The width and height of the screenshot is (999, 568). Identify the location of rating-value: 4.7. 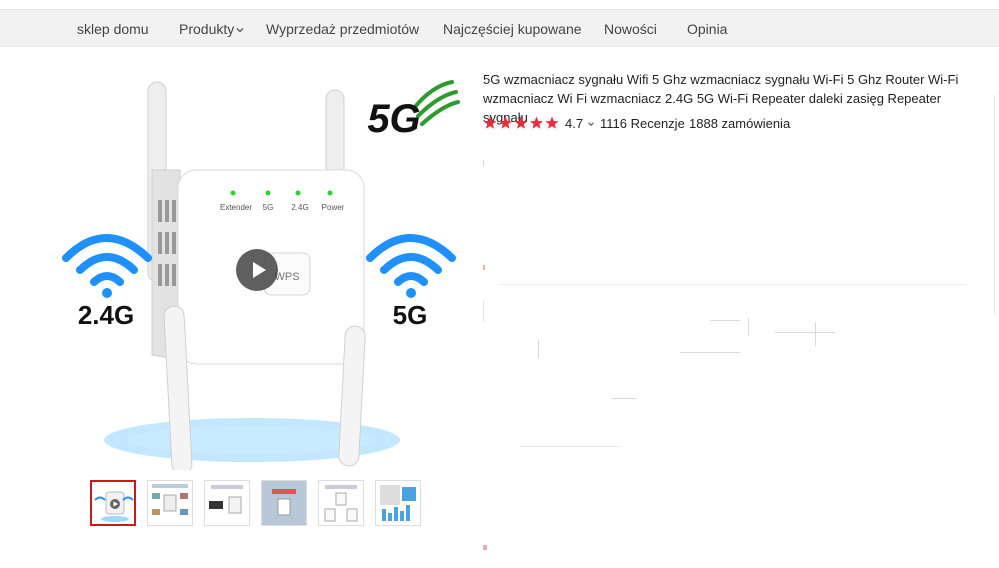
(580, 123).